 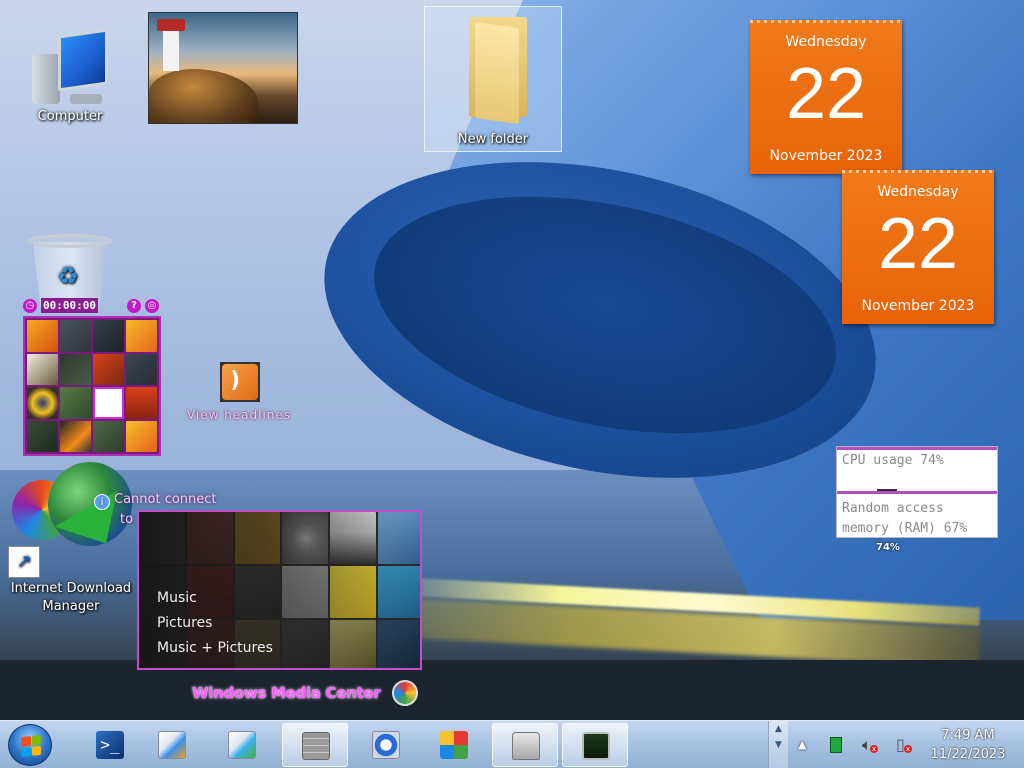 What do you see at coordinates (279, 590) in the screenshot?
I see `media-center-gadget: Music Pictures Music + Pictures` at bounding box center [279, 590].